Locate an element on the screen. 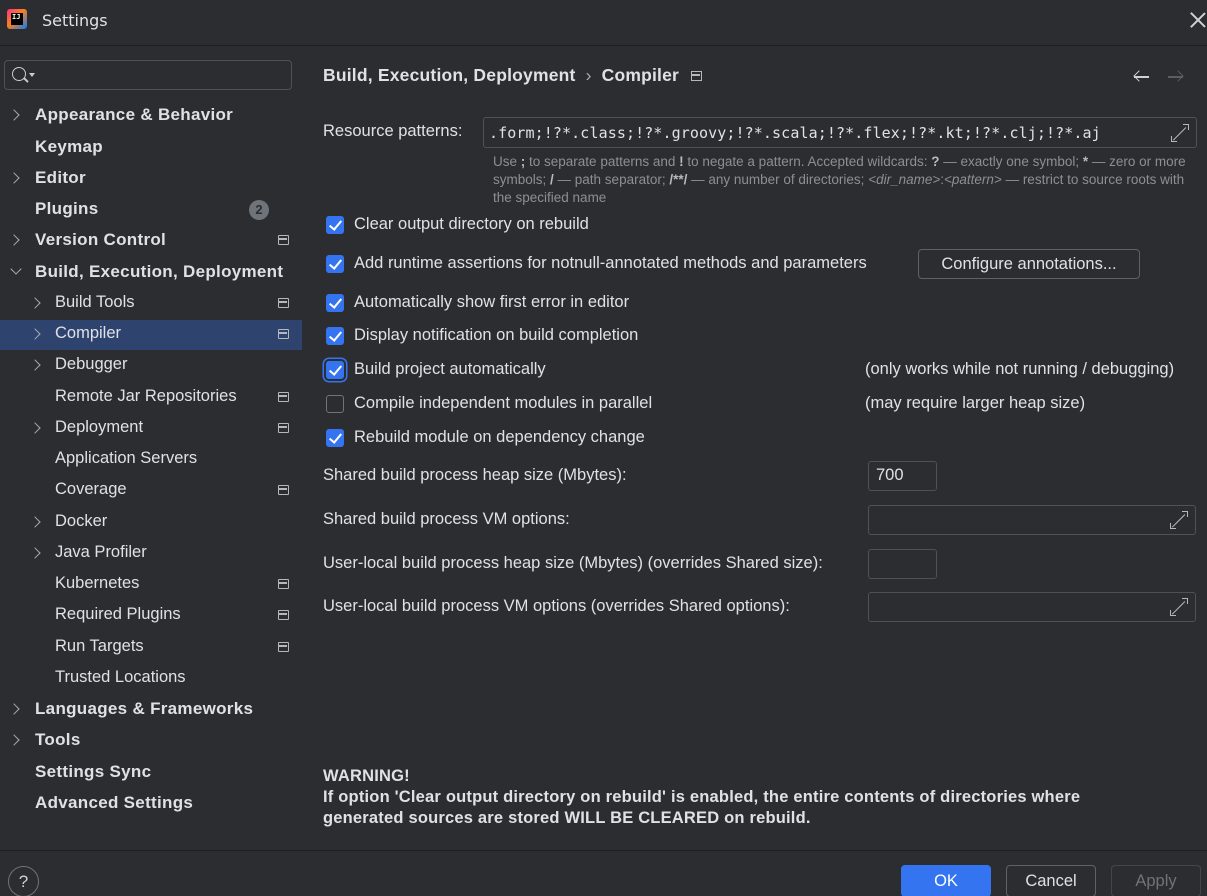  sidebar-item-label: Java Profiler is located at coordinates (101, 552).